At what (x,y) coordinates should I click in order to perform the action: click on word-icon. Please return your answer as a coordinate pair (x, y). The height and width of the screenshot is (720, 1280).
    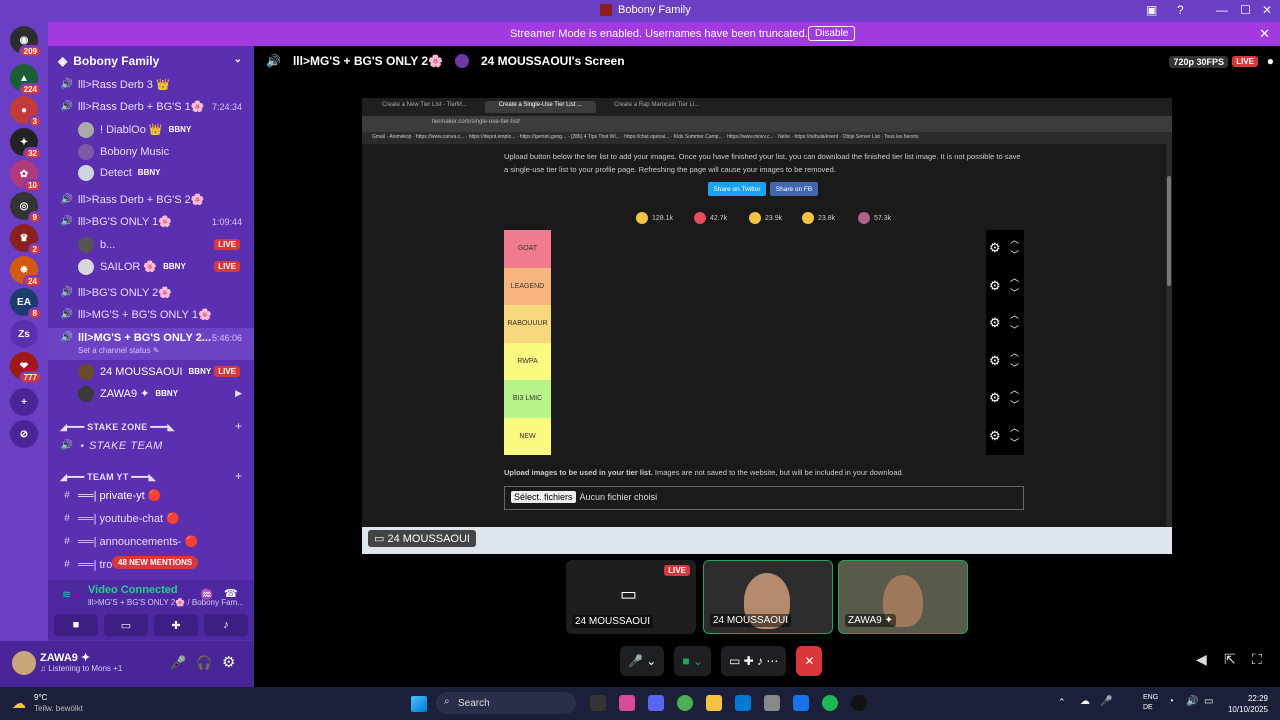
    Looking at the image, I should click on (801, 703).